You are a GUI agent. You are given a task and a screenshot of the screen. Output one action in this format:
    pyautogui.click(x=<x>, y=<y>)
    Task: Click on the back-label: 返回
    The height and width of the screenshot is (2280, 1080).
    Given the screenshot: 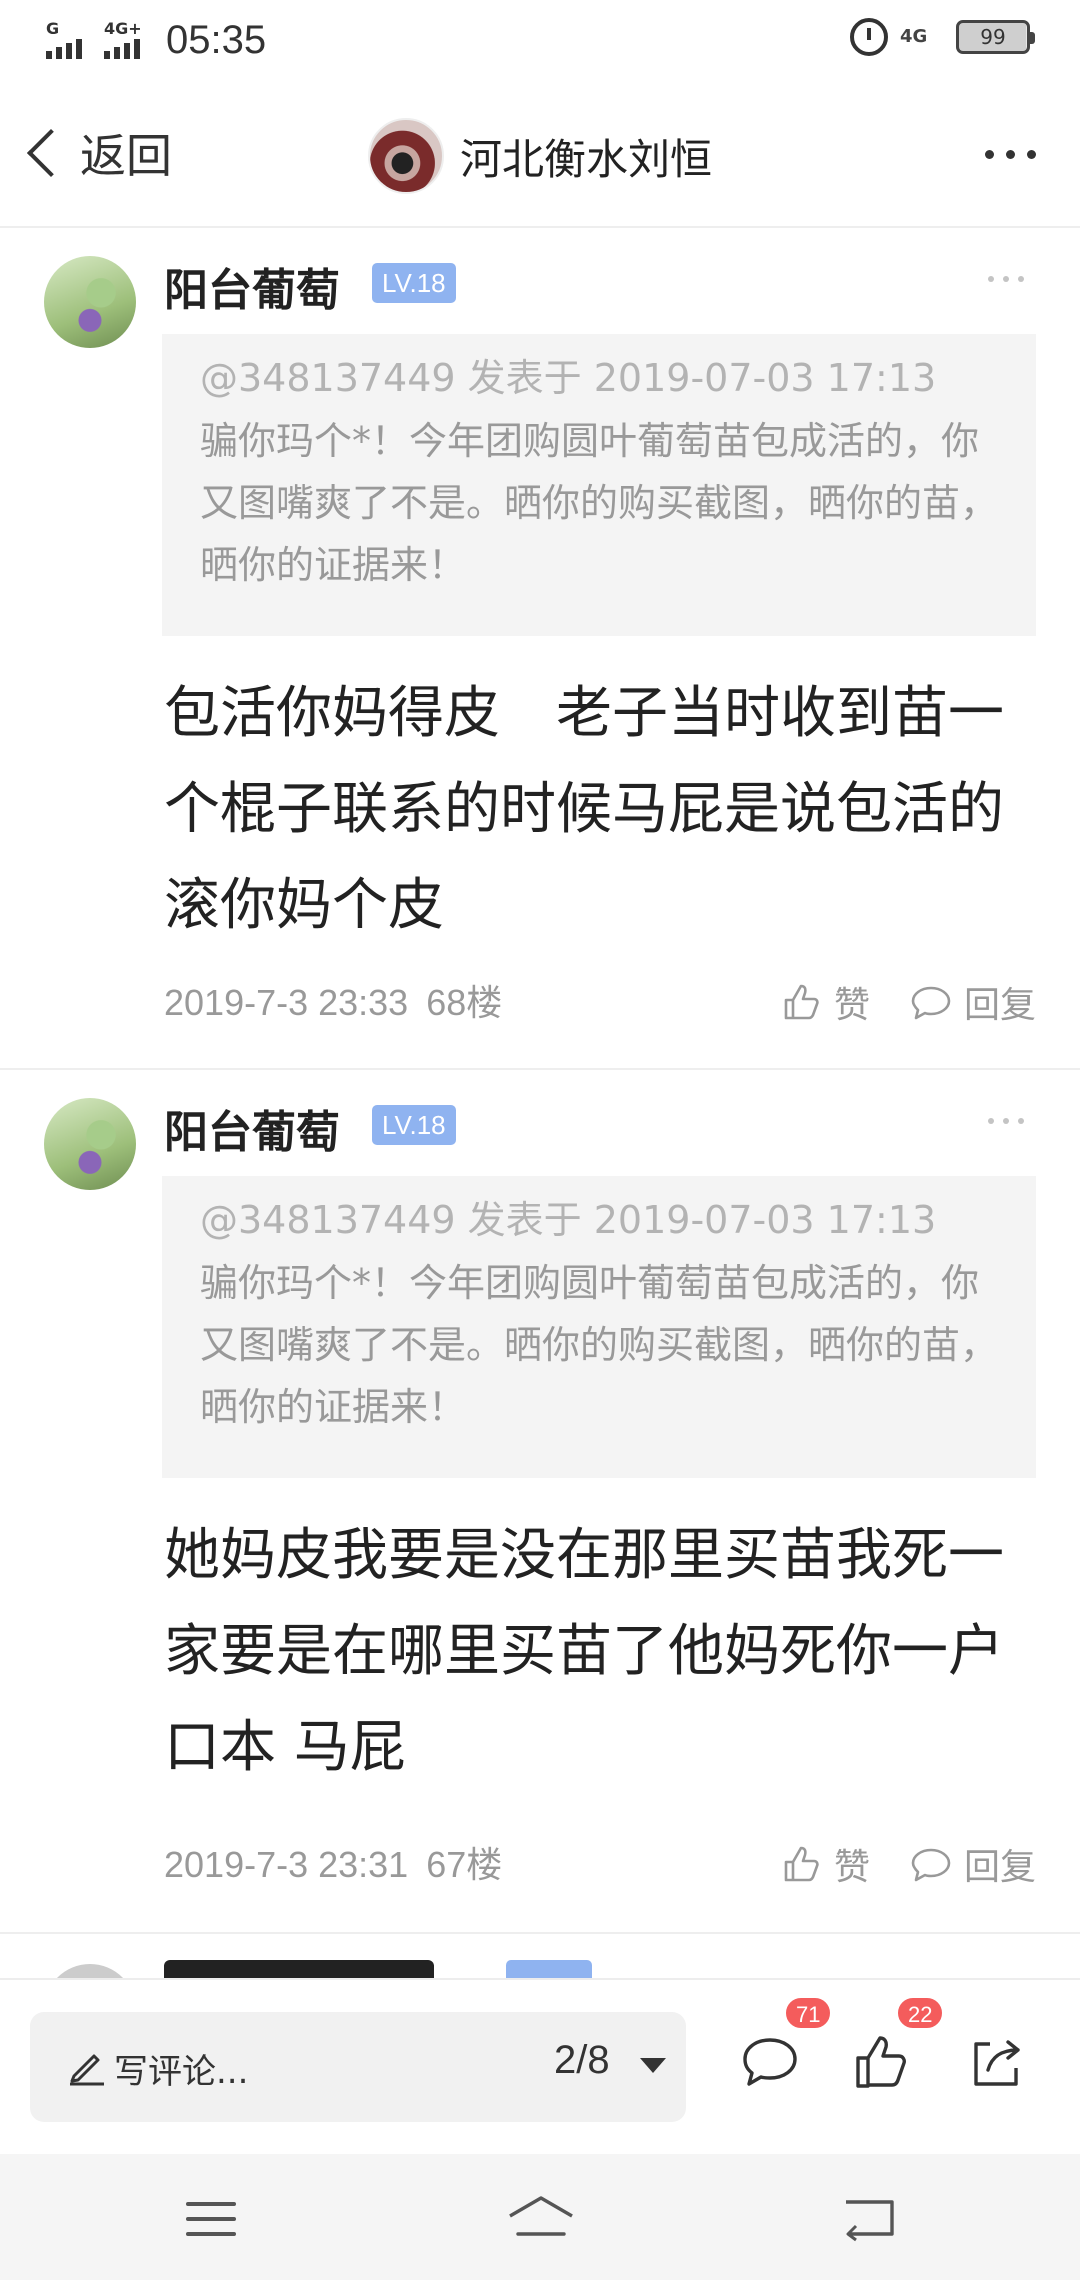 What is the action you would take?
    pyautogui.click(x=126, y=156)
    